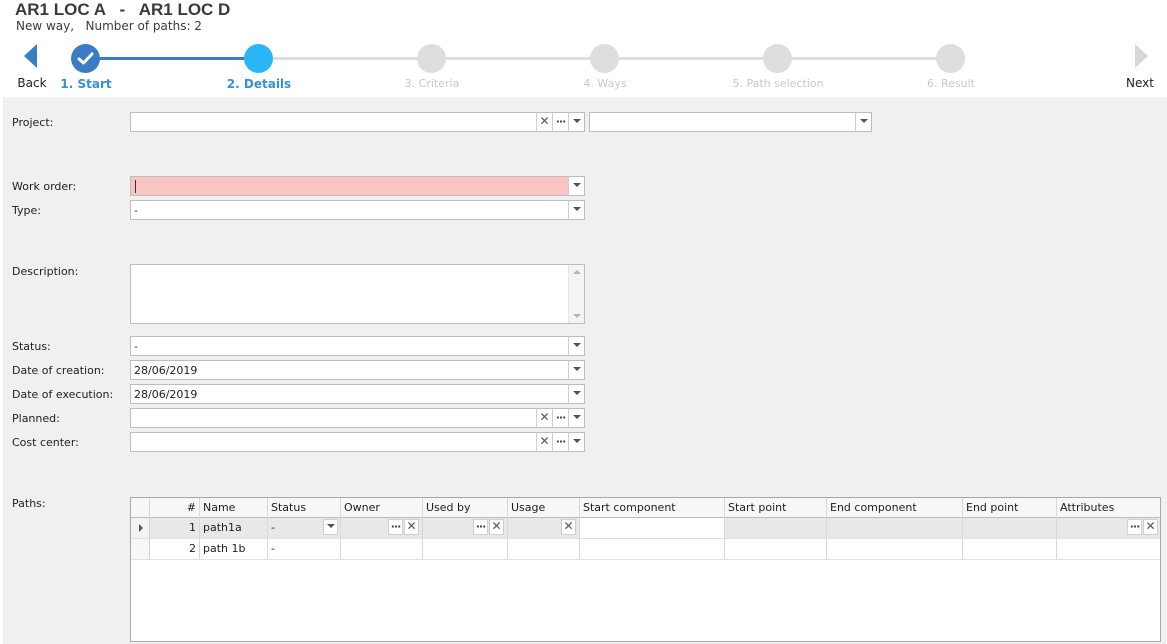  Describe the element at coordinates (730, 122) in the screenshot. I see `project-secondary-select` at that location.